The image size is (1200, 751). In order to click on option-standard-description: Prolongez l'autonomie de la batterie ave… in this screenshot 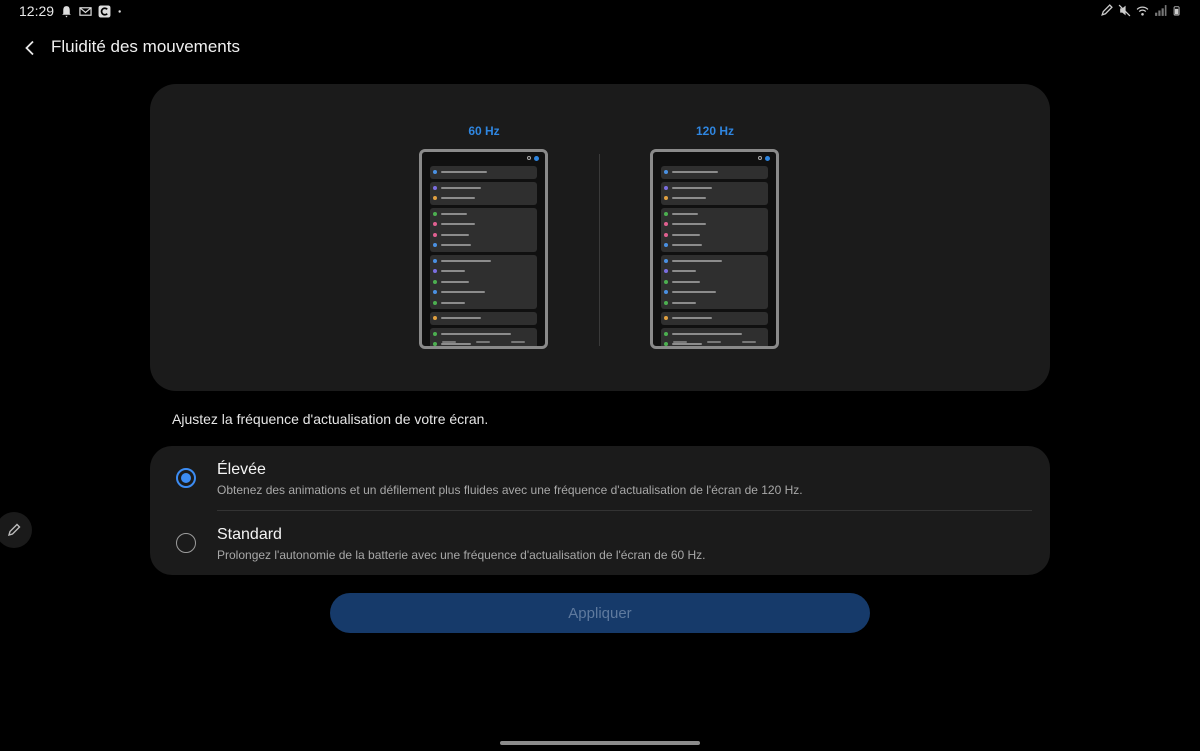, I will do `click(461, 555)`.